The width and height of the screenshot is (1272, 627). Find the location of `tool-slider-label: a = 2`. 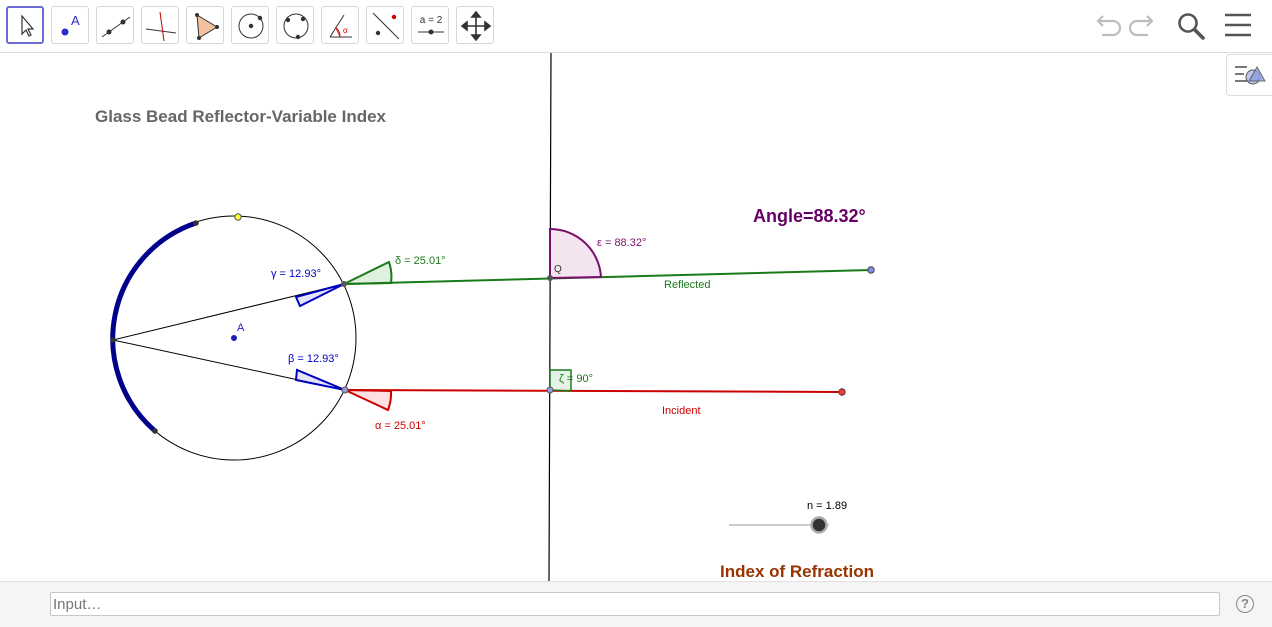

tool-slider-label: a = 2 is located at coordinates (431, 20).